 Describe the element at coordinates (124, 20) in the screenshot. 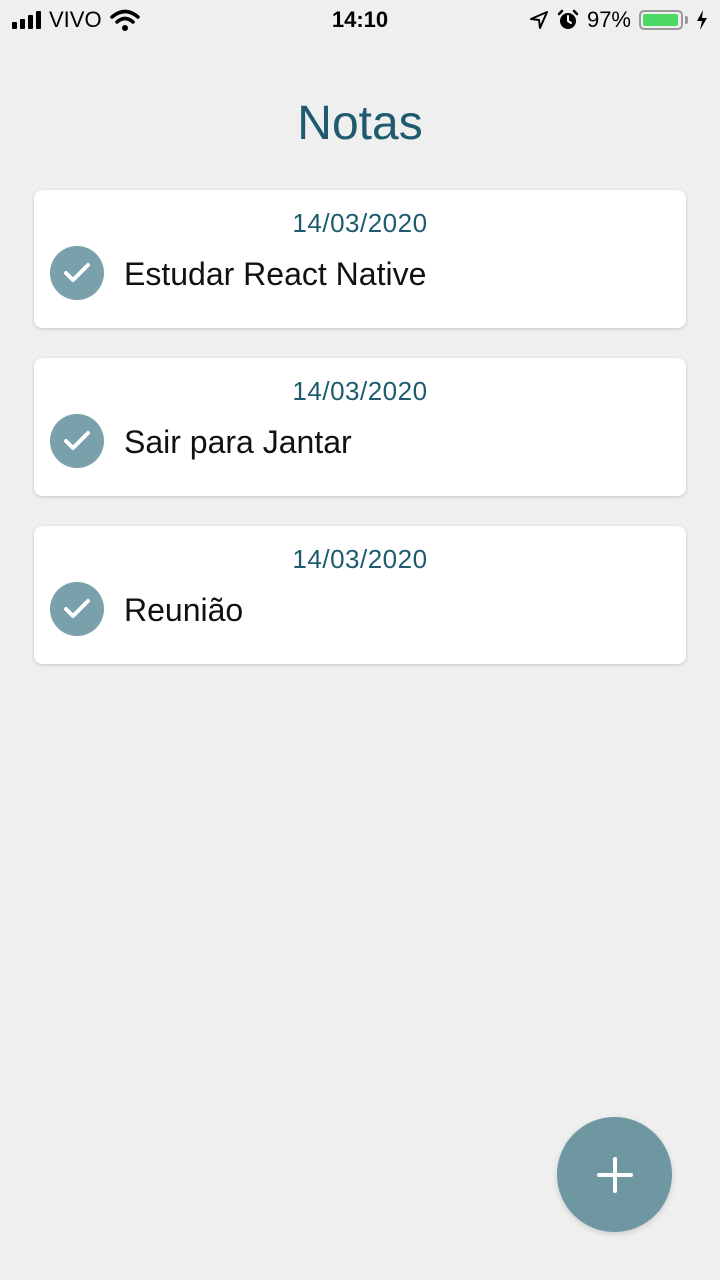

I see `wifi-icon` at that location.